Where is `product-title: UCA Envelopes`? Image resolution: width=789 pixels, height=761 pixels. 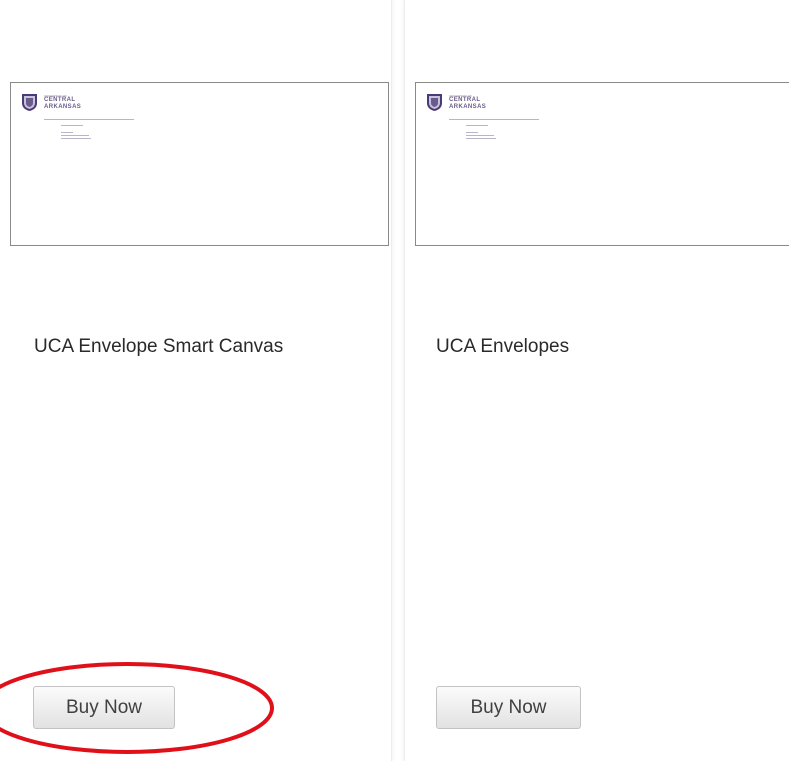 product-title: UCA Envelopes is located at coordinates (502, 347).